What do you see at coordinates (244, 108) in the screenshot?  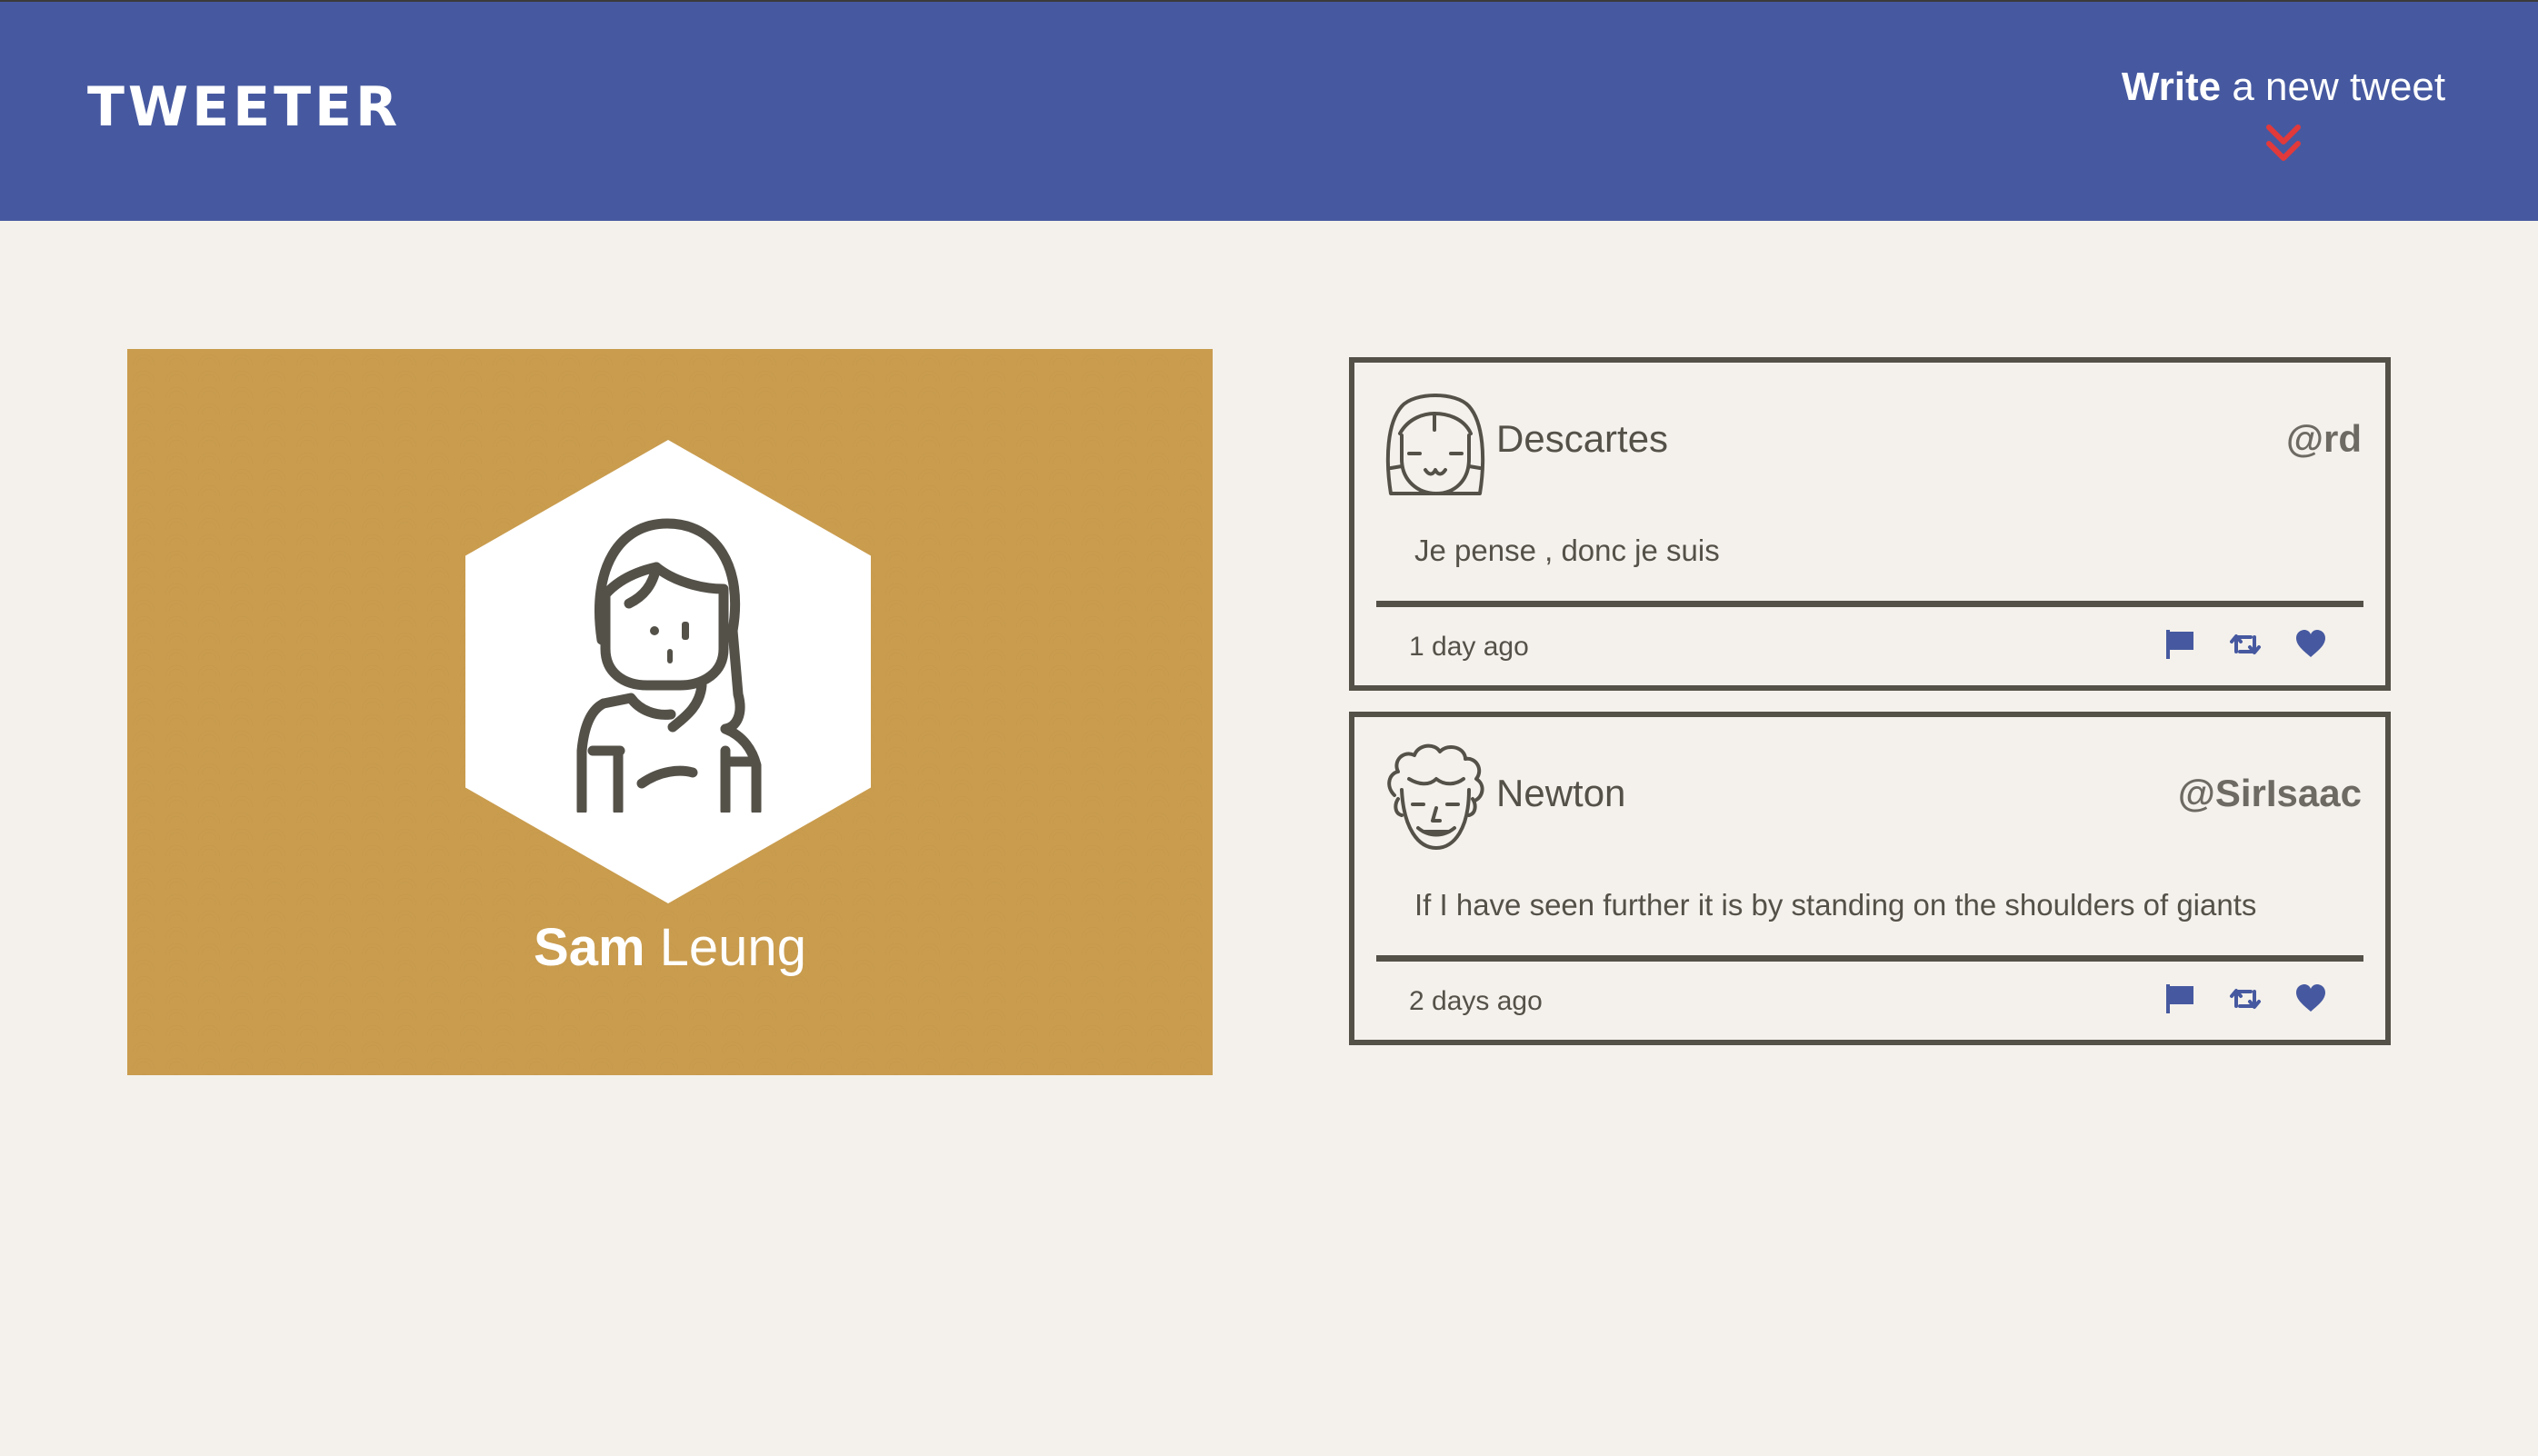 I see `app-logo: TWEETER` at bounding box center [244, 108].